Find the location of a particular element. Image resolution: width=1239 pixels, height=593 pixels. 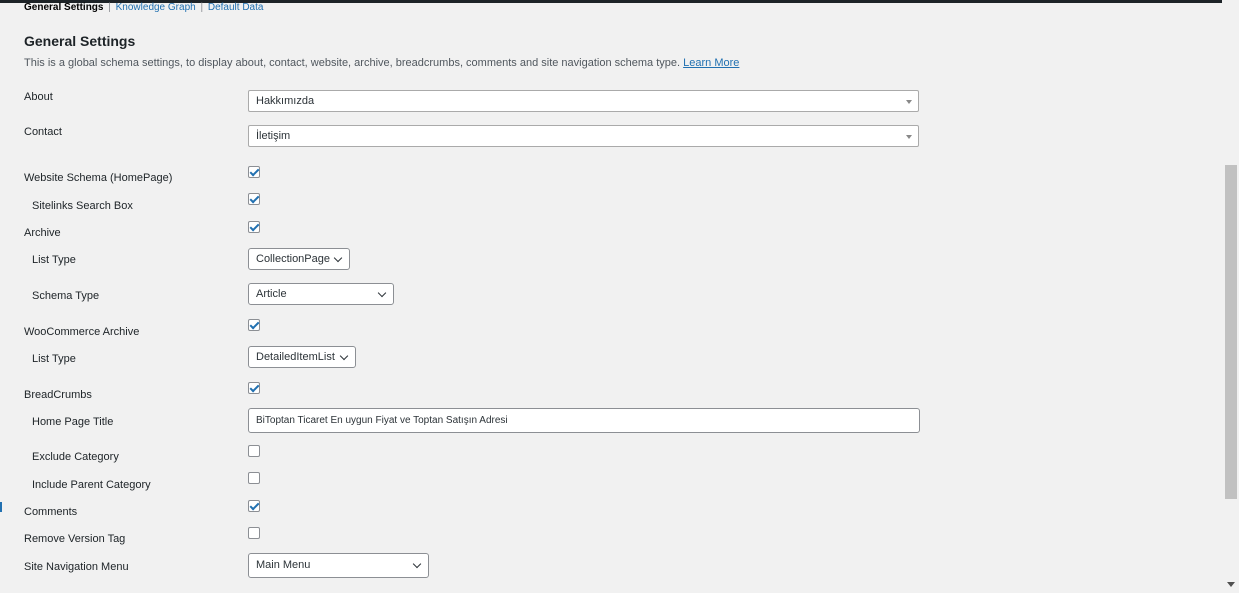

contact-select: İletişim is located at coordinates (583, 136).